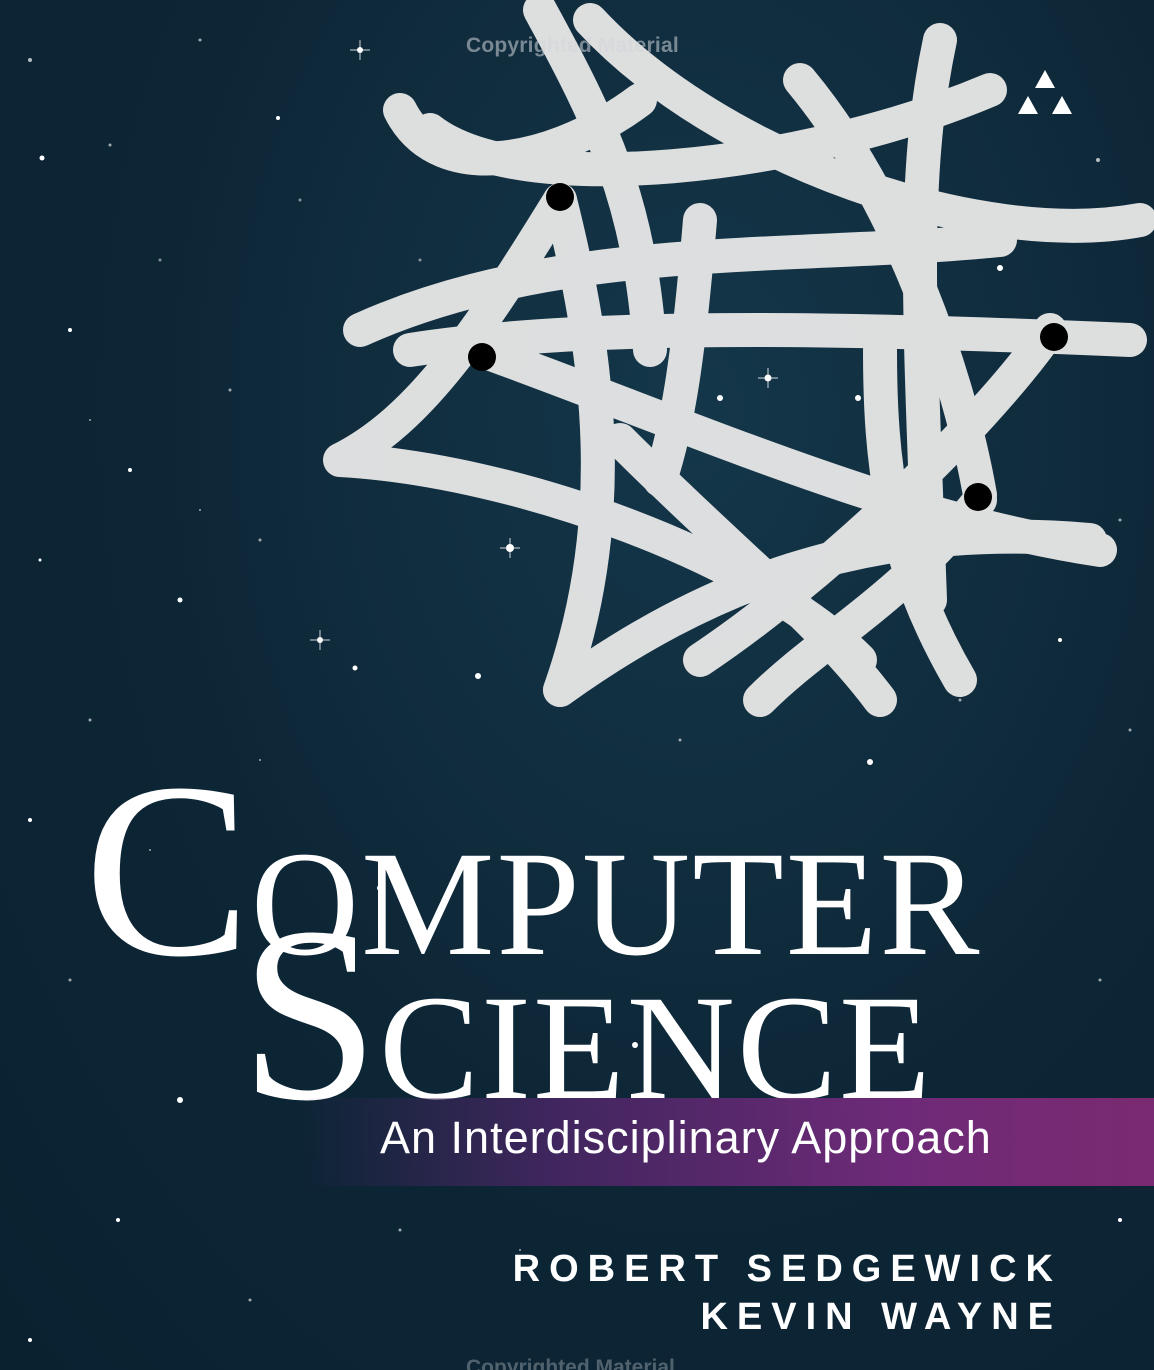 This screenshot has width=1154, height=1370. What do you see at coordinates (570, 1363) in the screenshot?
I see `copyright-watermark-bottom: Copyrighted Material` at bounding box center [570, 1363].